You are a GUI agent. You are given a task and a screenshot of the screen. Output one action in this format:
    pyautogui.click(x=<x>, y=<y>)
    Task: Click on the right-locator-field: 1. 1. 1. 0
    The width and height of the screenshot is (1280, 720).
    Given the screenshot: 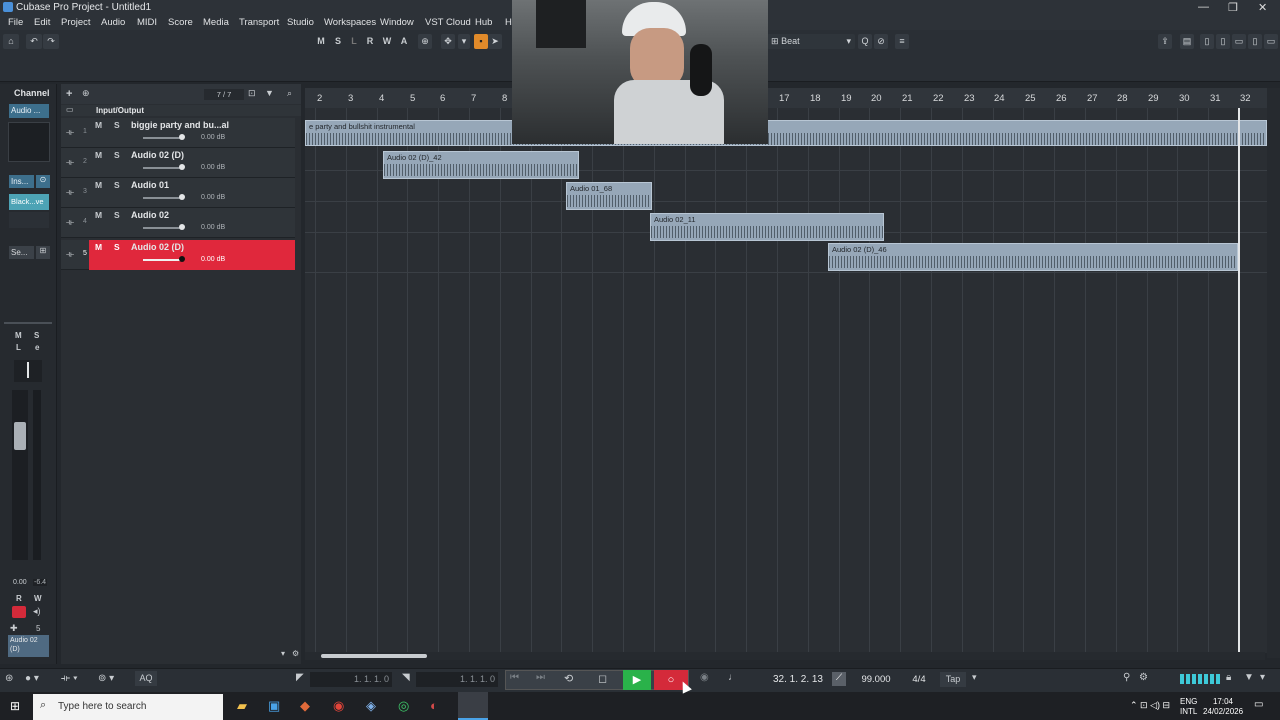 What is the action you would take?
    pyautogui.click(x=457, y=679)
    